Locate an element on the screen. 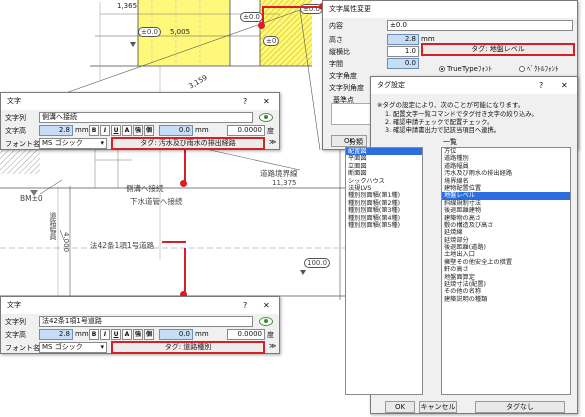  road-width-label: 道路幅員 is located at coordinates (53, 226).